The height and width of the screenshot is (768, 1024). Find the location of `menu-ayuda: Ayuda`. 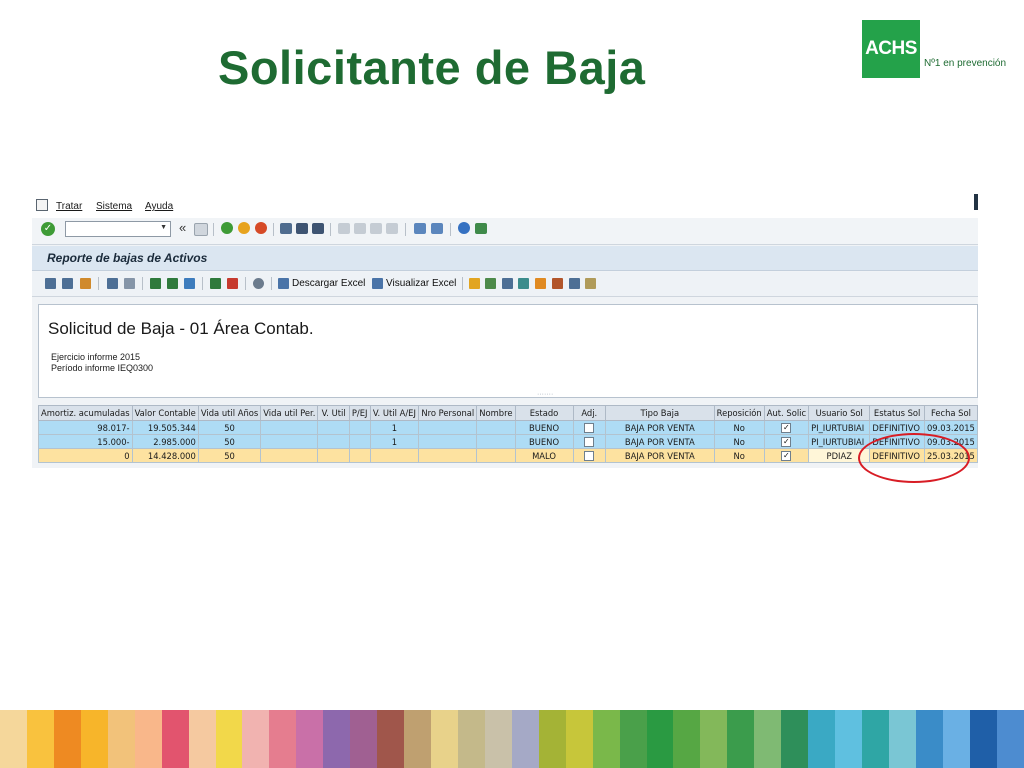

menu-ayuda: Ayuda is located at coordinates (159, 206).